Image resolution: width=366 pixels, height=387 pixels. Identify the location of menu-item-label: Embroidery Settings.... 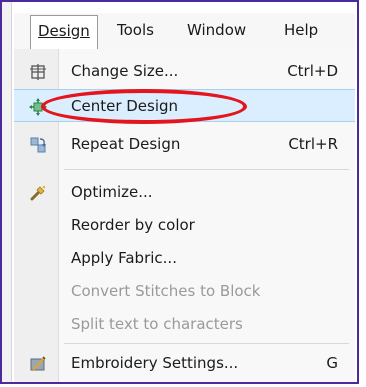
(155, 363).